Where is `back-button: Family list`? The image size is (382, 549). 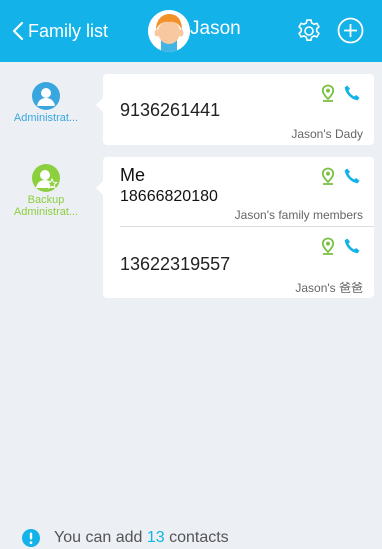 back-button: Family list is located at coordinates (60, 31).